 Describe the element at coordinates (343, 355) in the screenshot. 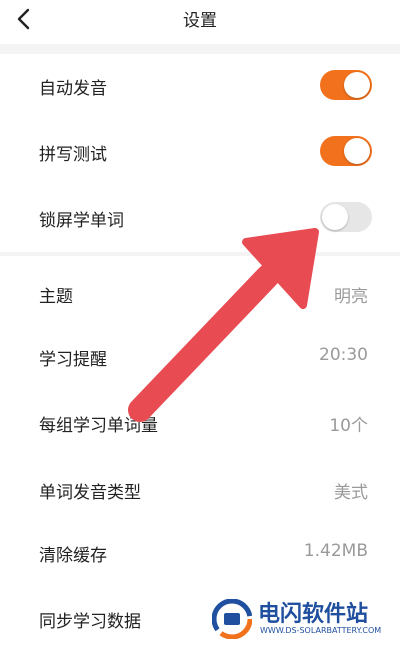

I see `study-reminder-value: 20:30` at that location.